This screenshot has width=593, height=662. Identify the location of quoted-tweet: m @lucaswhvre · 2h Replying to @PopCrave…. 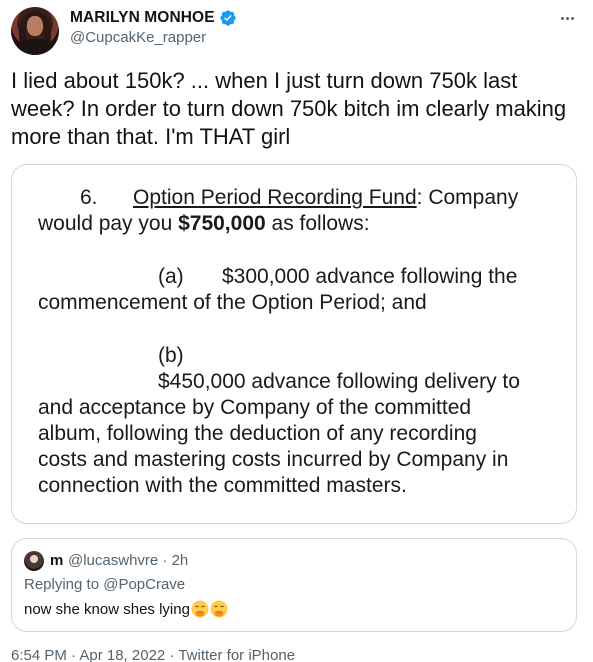
(294, 585).